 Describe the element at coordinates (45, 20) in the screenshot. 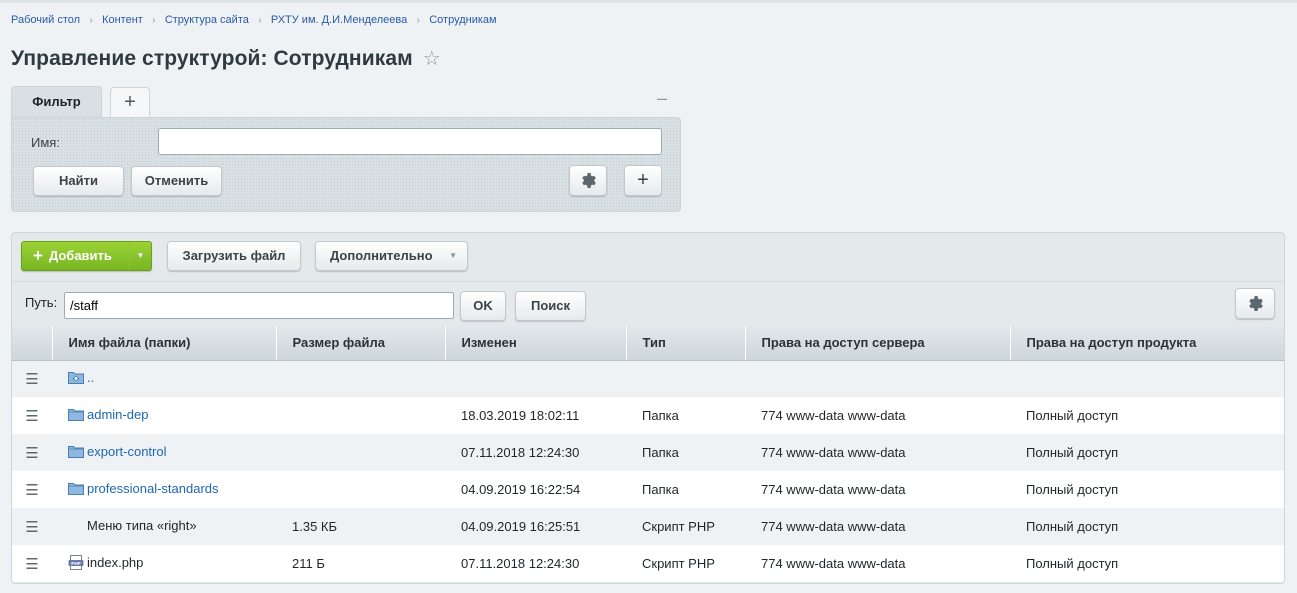

I see `breadcrumb-item-desktop: Рабочий стол` at that location.